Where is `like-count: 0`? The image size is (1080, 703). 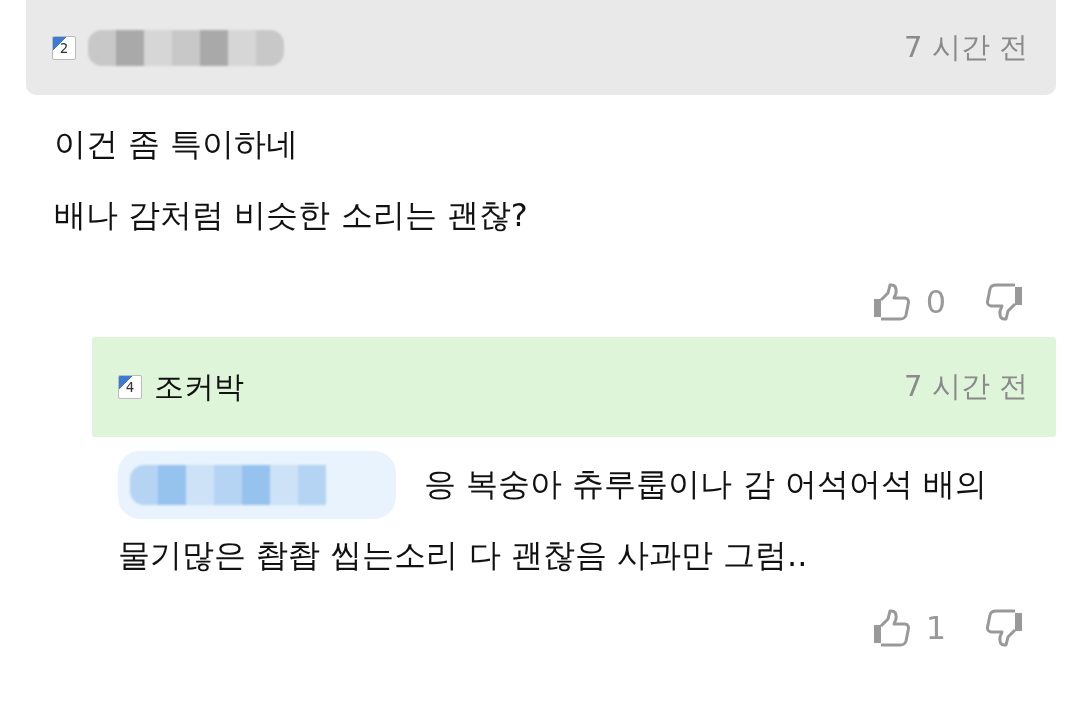
like-count: 0 is located at coordinates (935, 302).